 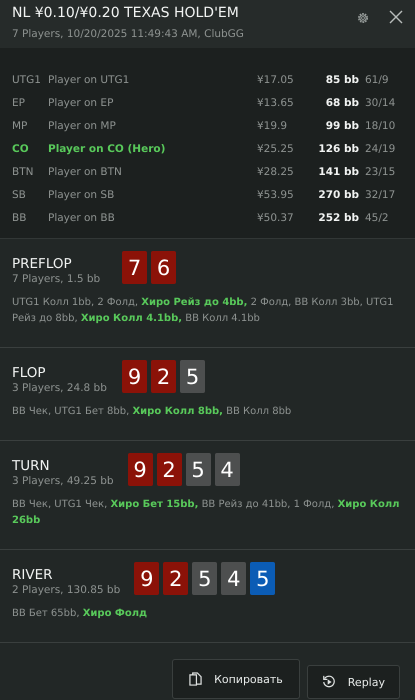 I want to click on player-stats: 24/19, so click(x=380, y=148).